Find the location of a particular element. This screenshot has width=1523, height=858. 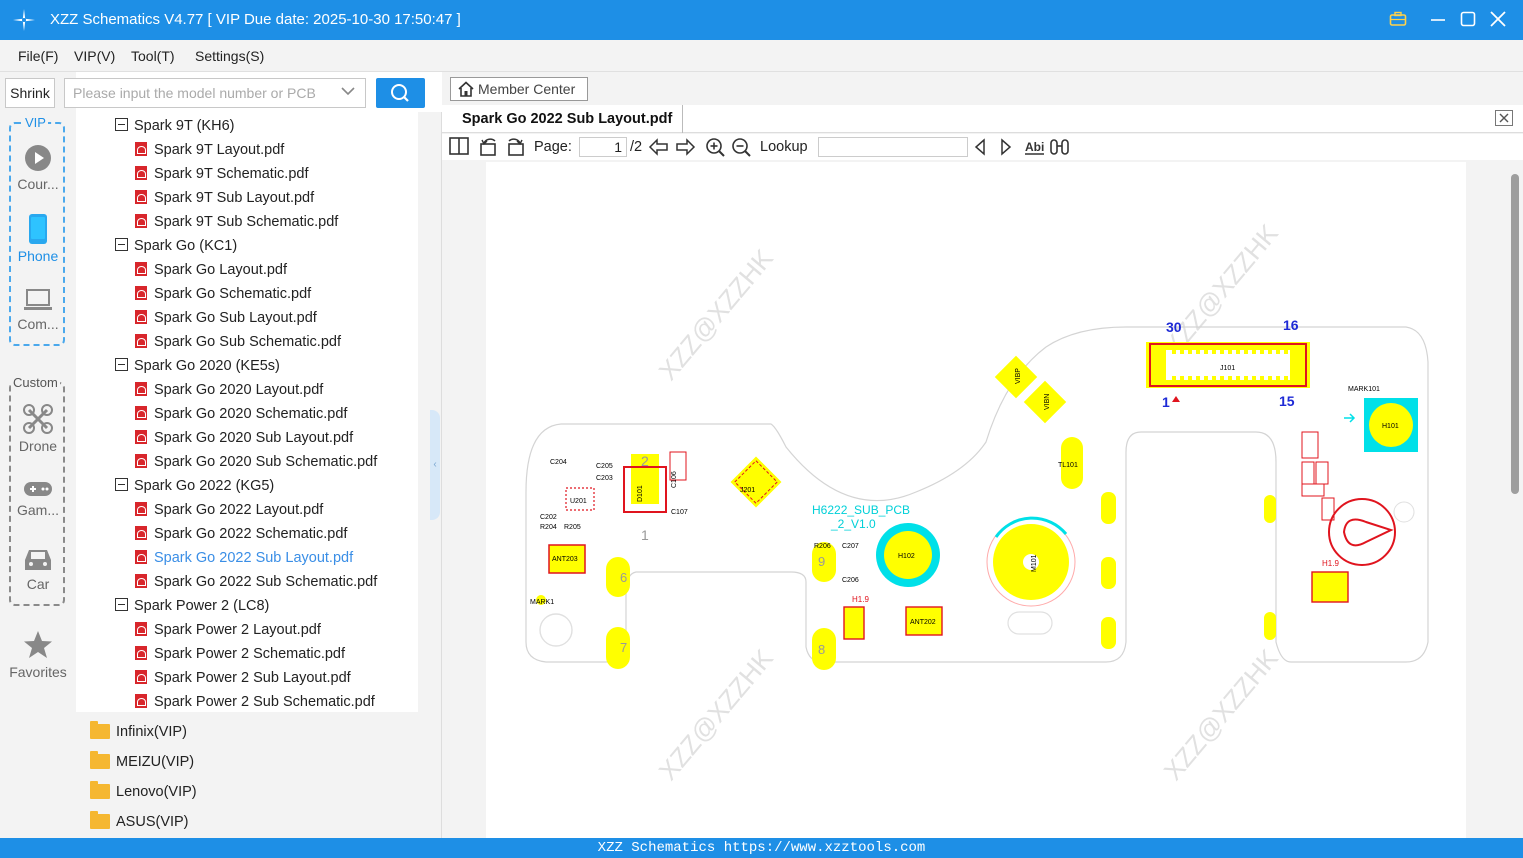

prev-page-icon is located at coordinates (659, 147).